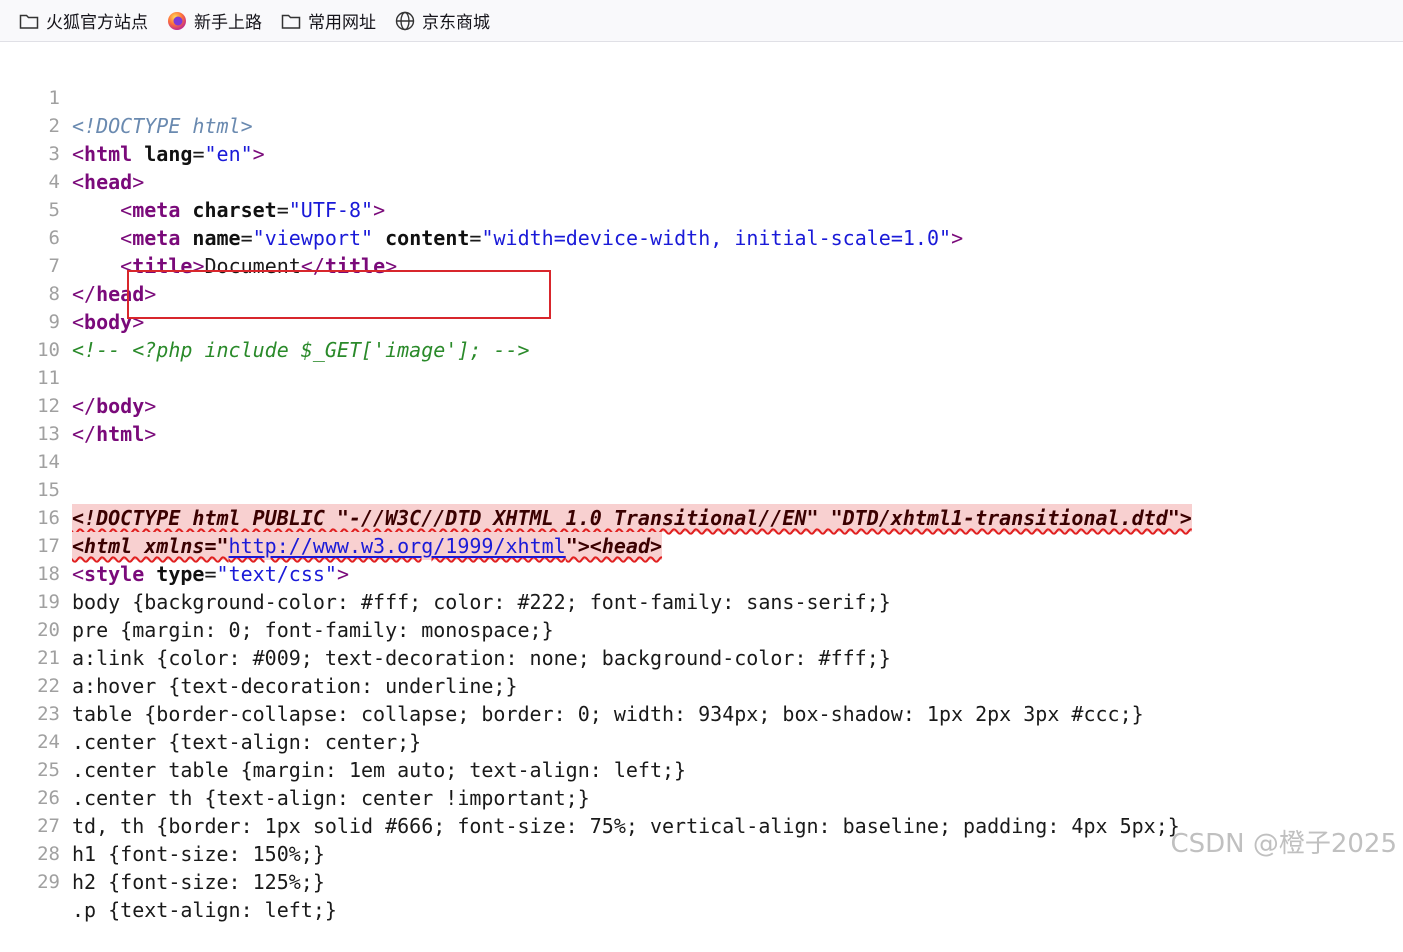 Image resolution: width=1403 pixels, height=952 pixels. What do you see at coordinates (701, 446) in the screenshot?
I see `source-line: 14` at bounding box center [701, 446].